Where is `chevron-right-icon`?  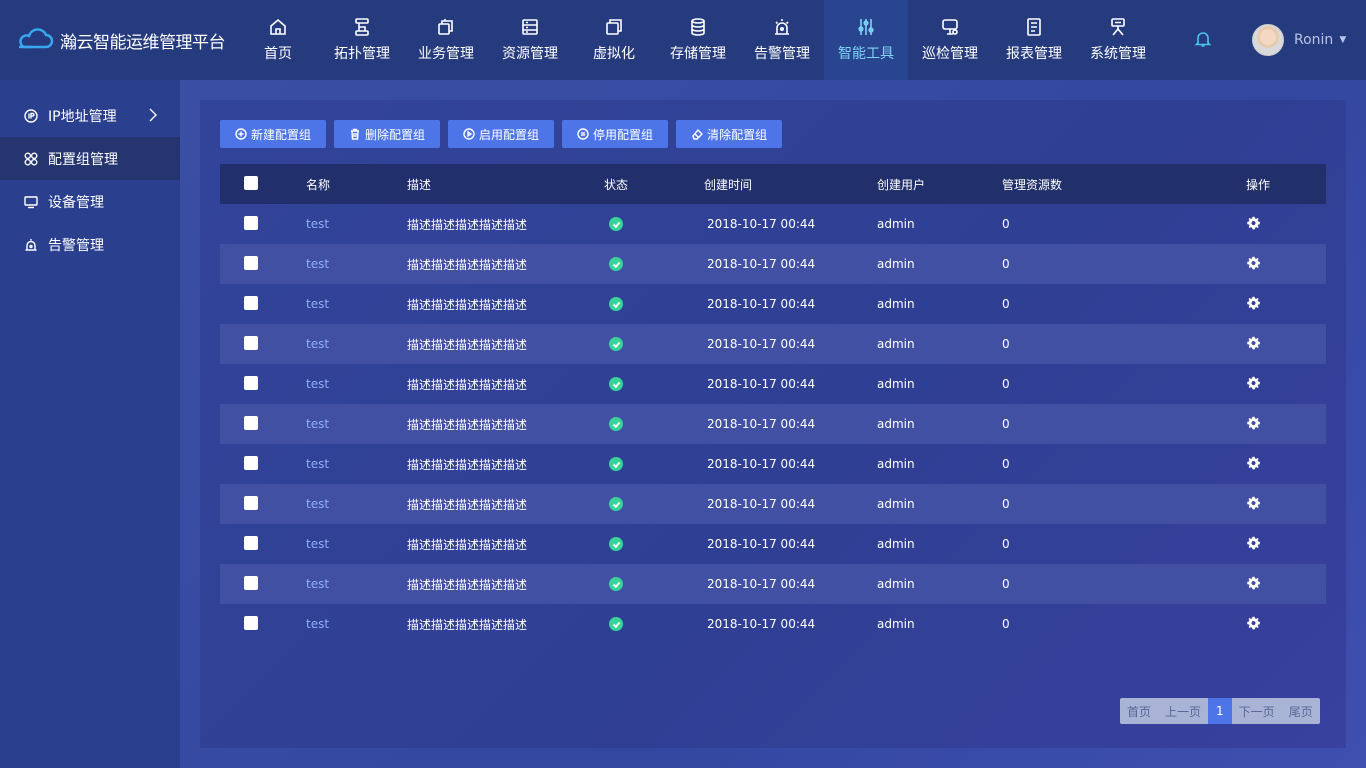
chevron-right-icon is located at coordinates (153, 117).